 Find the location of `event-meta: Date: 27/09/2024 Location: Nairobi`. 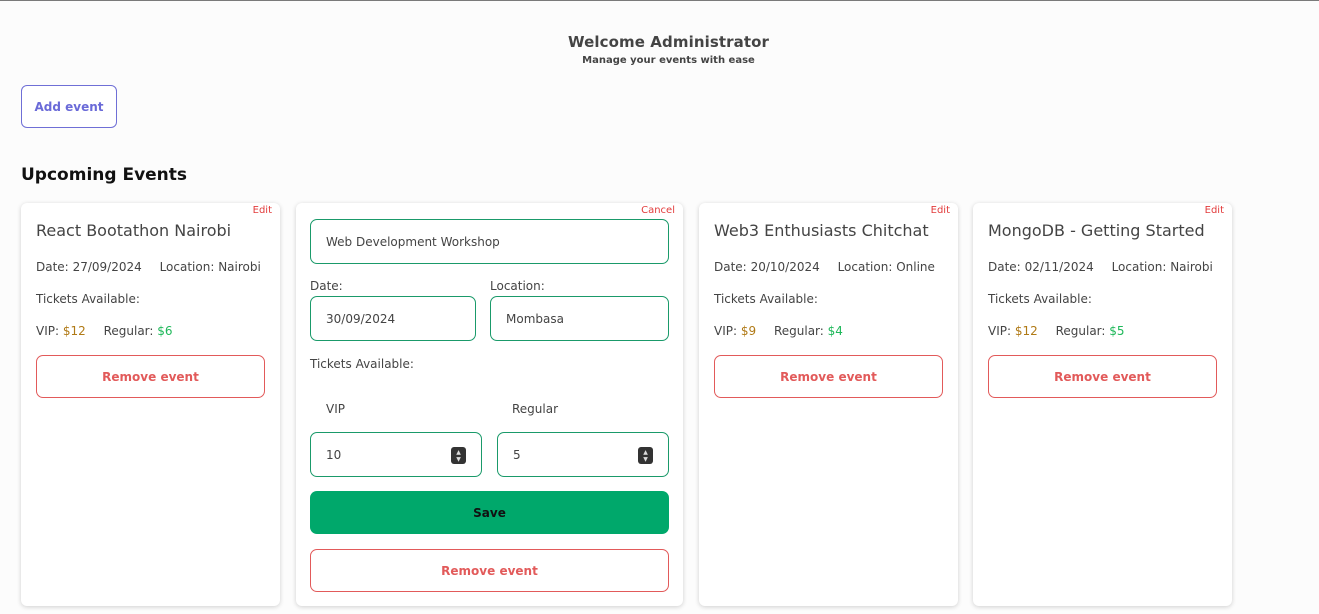

event-meta: Date: 27/09/2024 Location: Nairobi is located at coordinates (148, 267).